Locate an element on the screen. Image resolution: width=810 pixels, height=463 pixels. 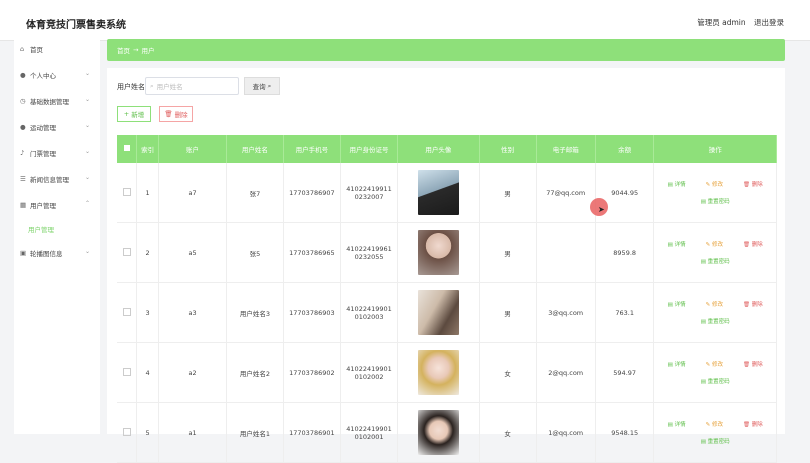
cell-name: 张5 is located at coordinates (255, 252).